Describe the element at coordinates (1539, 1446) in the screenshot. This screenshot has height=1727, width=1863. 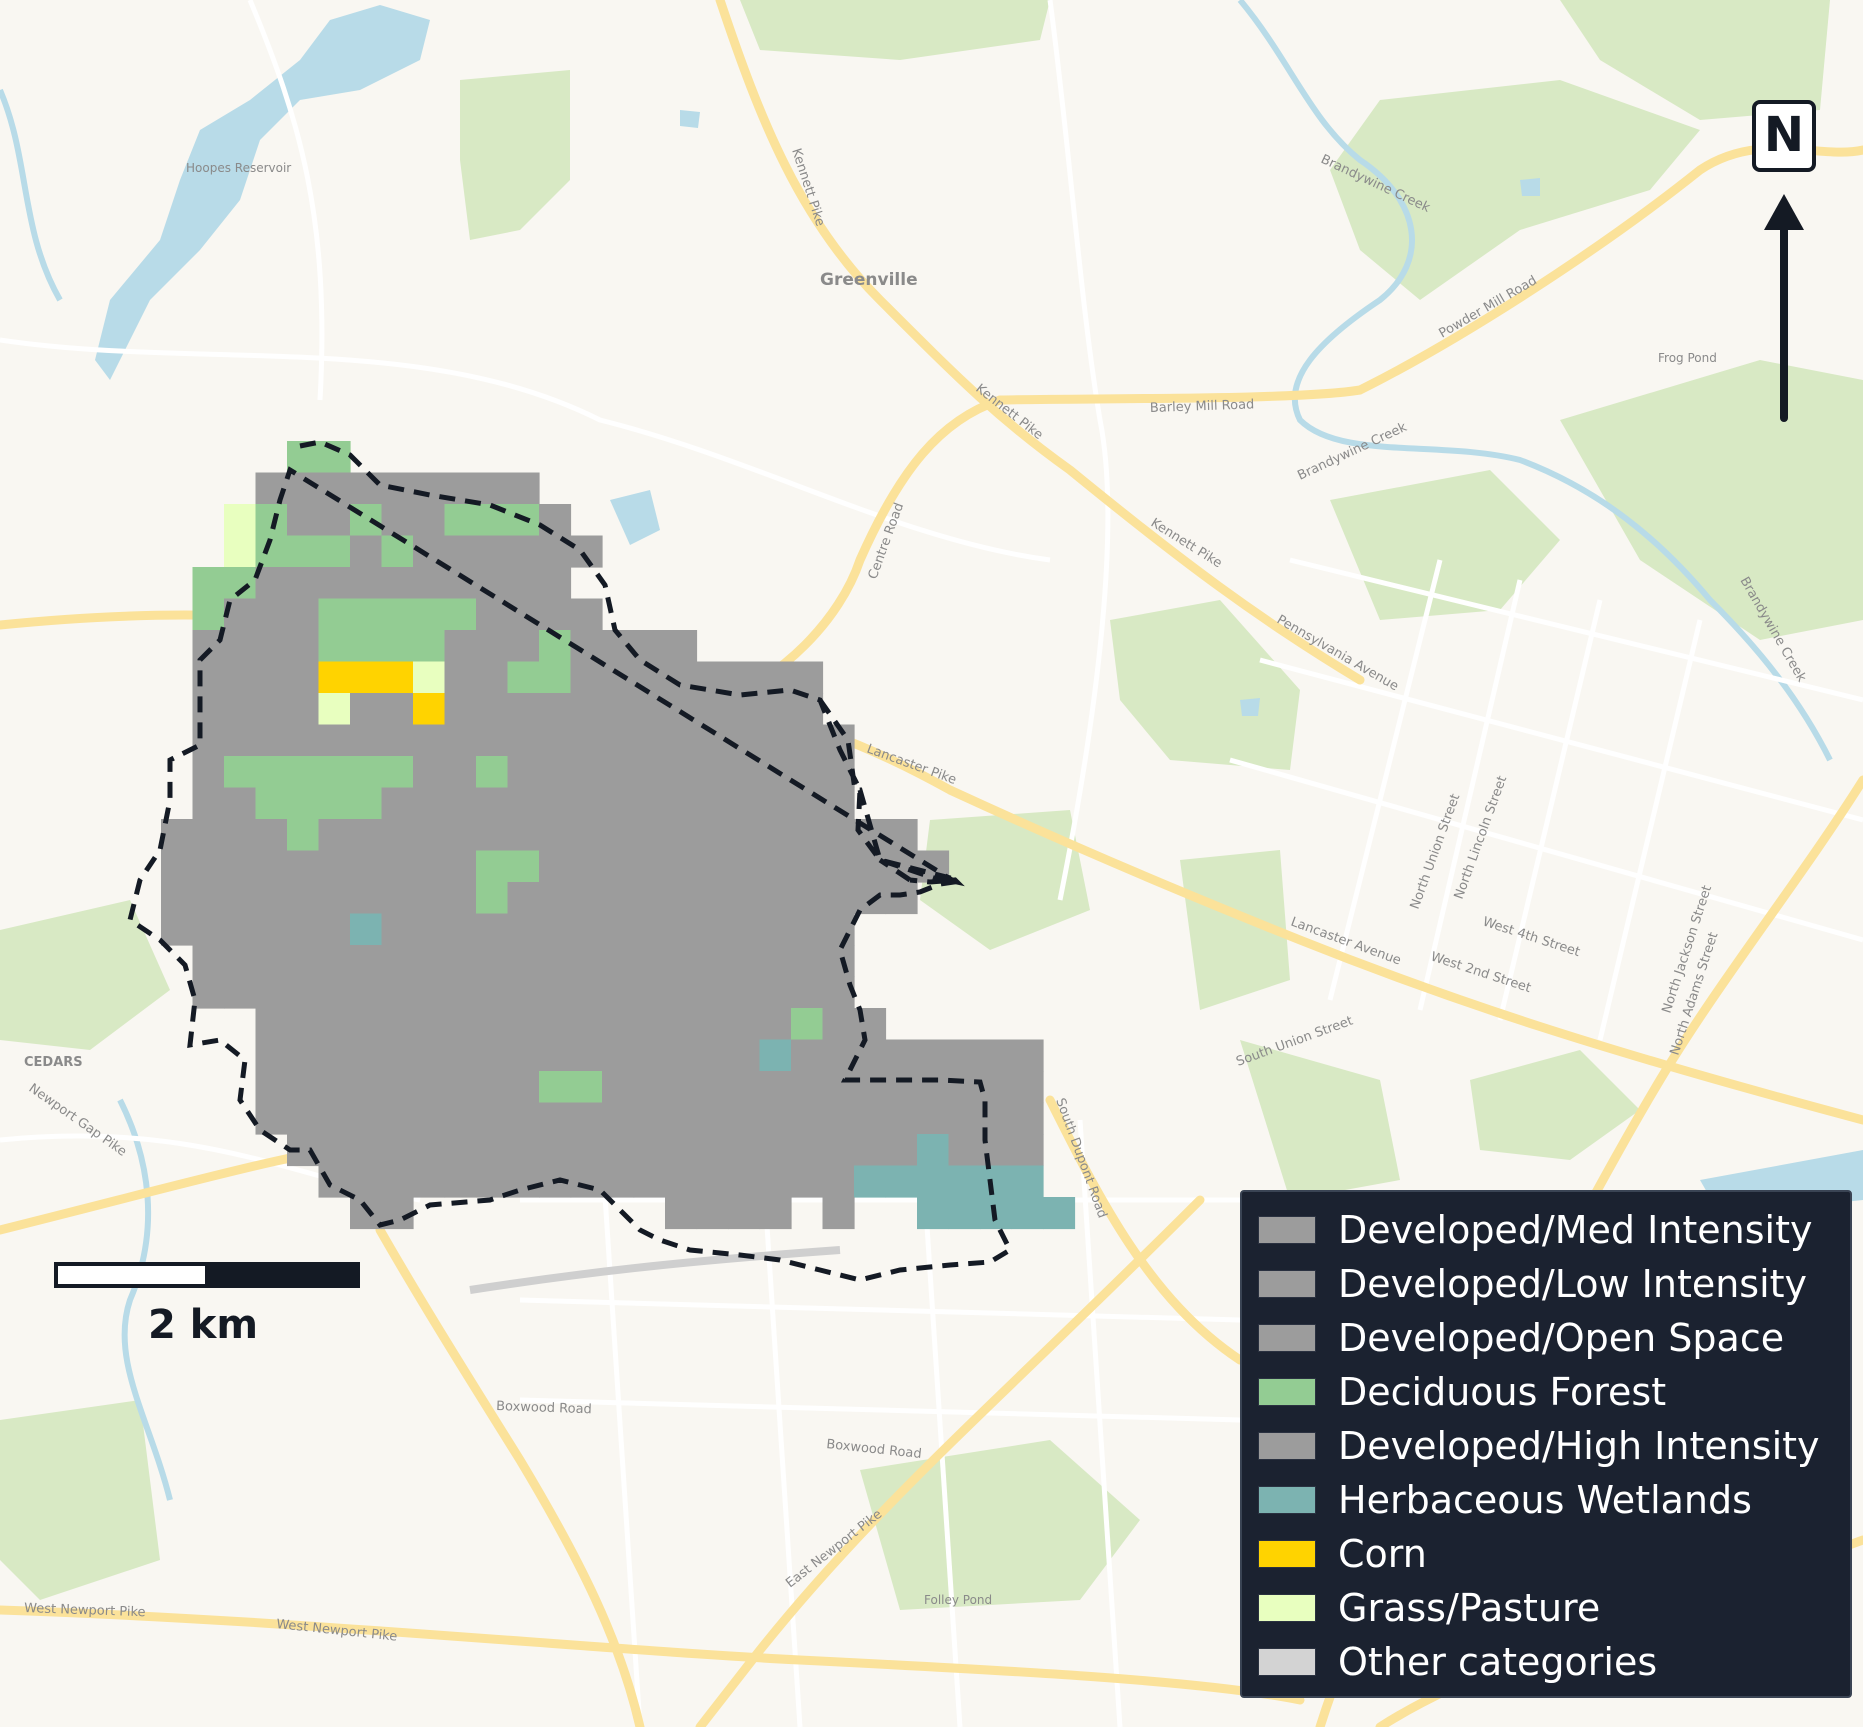
I see `legend-item-developed-high: Developed/High Intensity` at that location.